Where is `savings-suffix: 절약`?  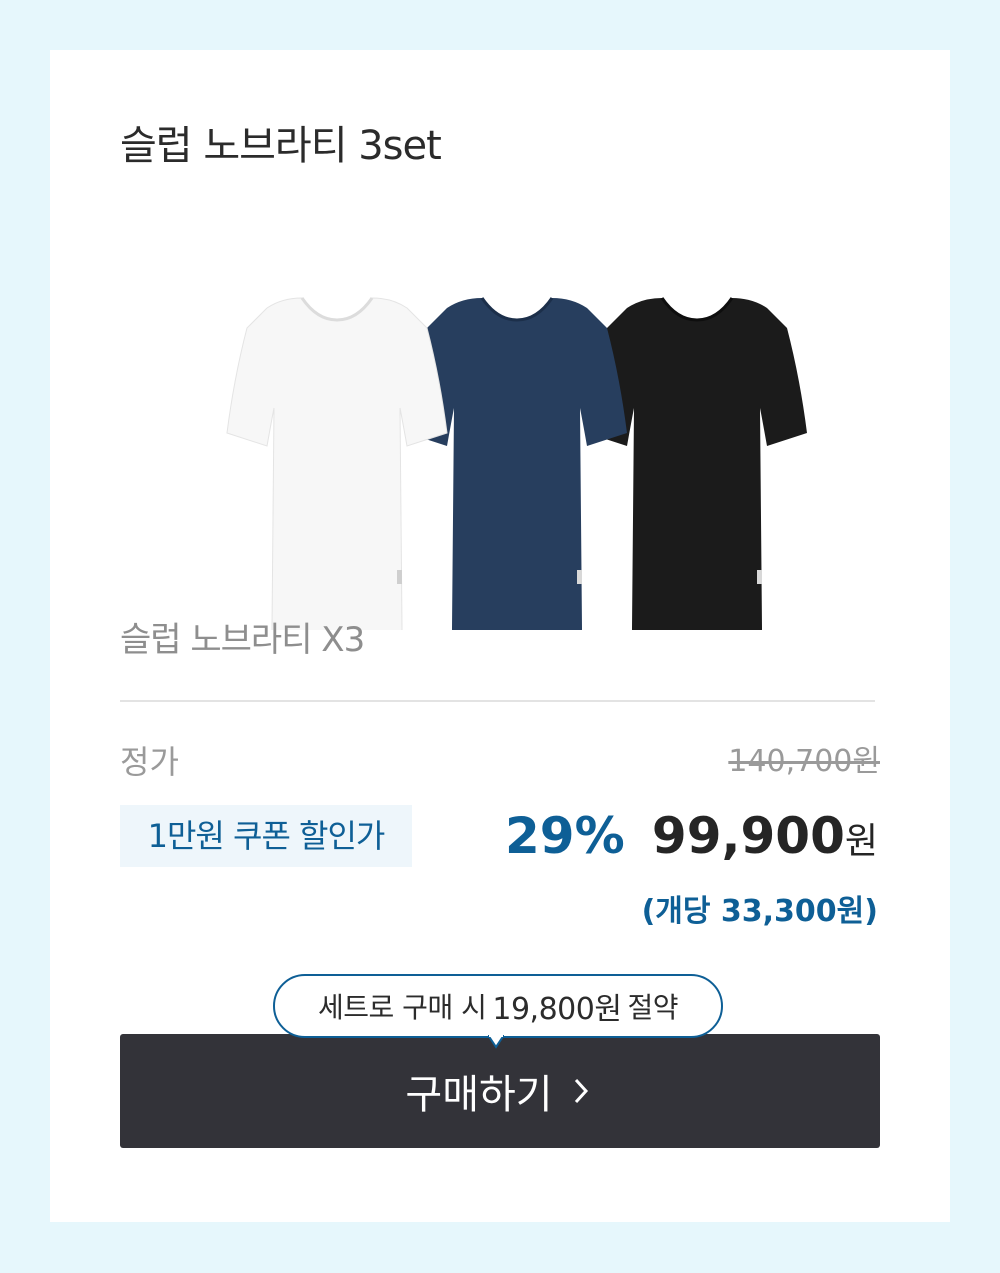 savings-suffix: 절약 is located at coordinates (652, 1007).